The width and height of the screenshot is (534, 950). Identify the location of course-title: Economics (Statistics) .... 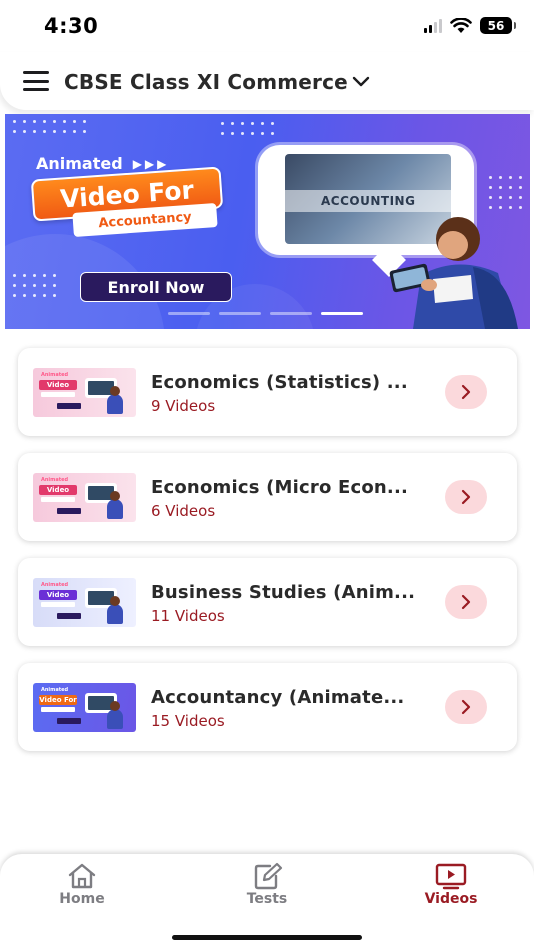
(279, 382).